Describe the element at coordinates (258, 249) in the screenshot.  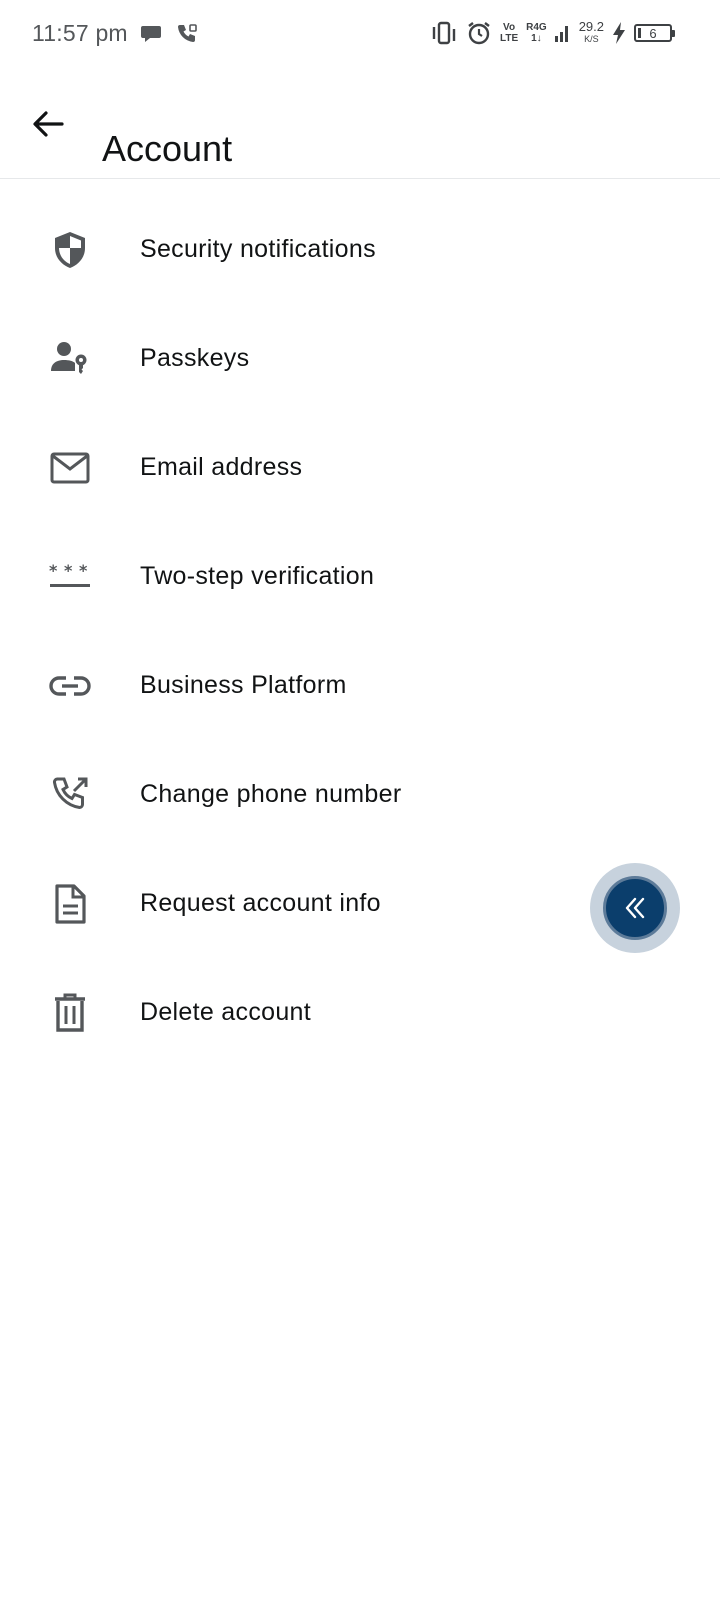
I see `menu-item-label: Security notifications` at that location.